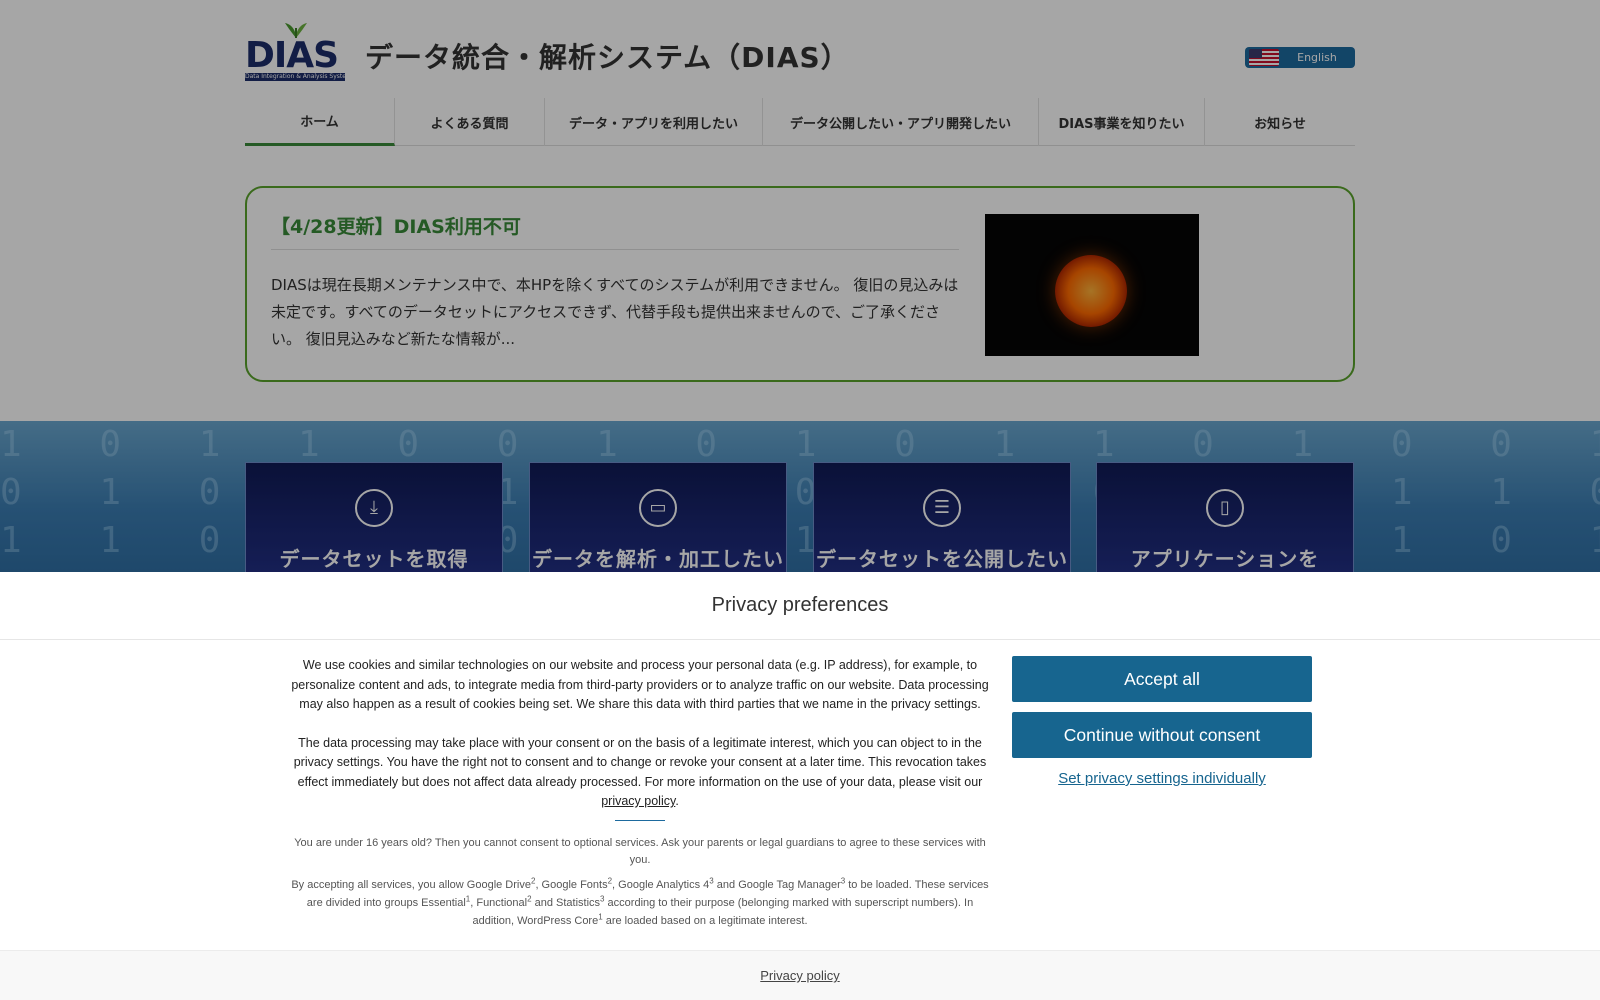 This screenshot has width=1600, height=1000. What do you see at coordinates (640, 820) in the screenshot?
I see `divider` at bounding box center [640, 820].